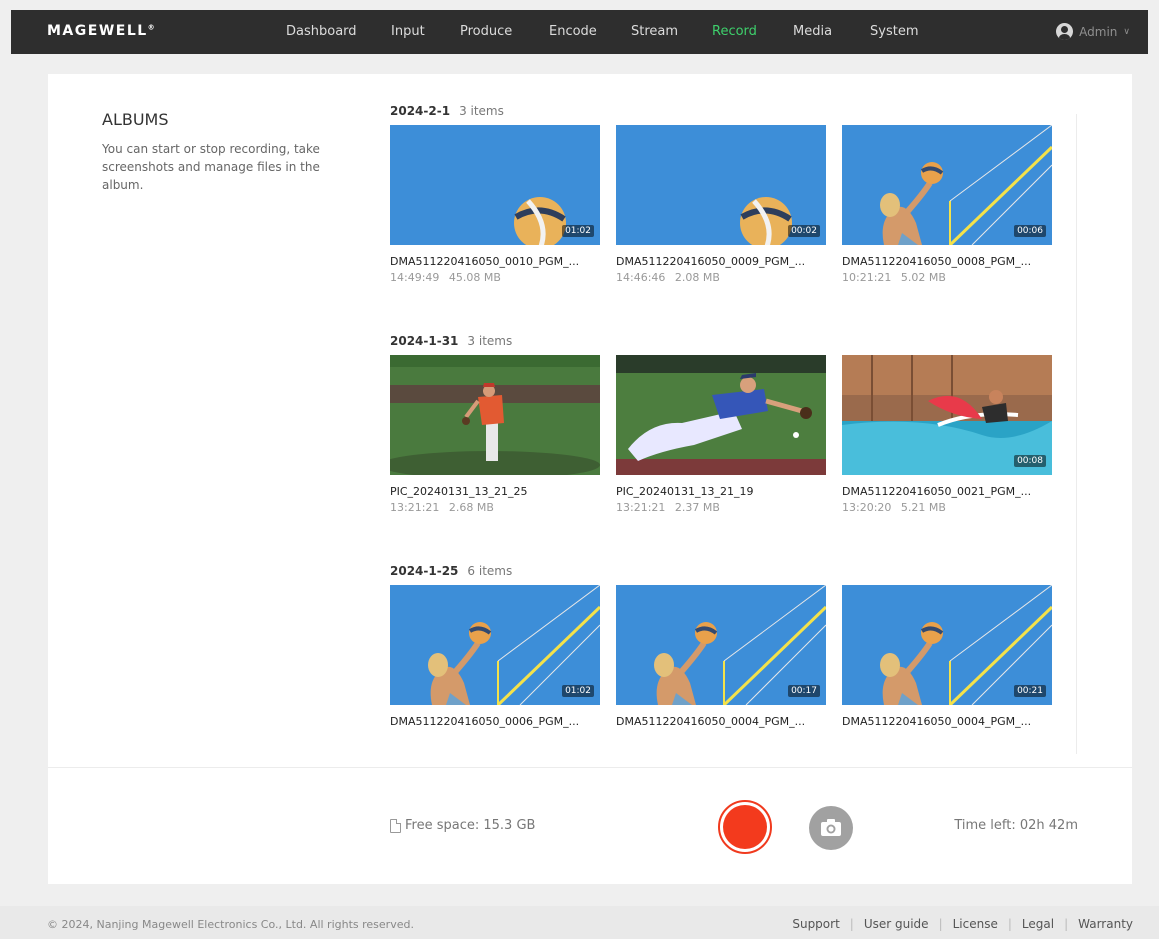  I want to click on nav-item-encode: Encode, so click(573, 31).